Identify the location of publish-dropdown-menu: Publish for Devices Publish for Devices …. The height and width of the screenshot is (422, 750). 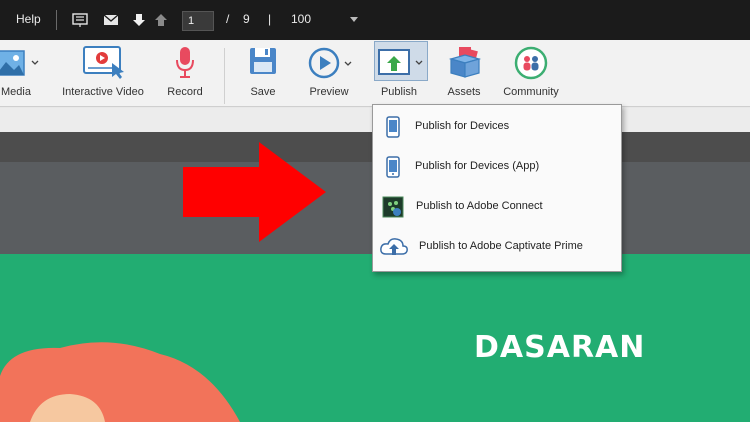
(497, 188).